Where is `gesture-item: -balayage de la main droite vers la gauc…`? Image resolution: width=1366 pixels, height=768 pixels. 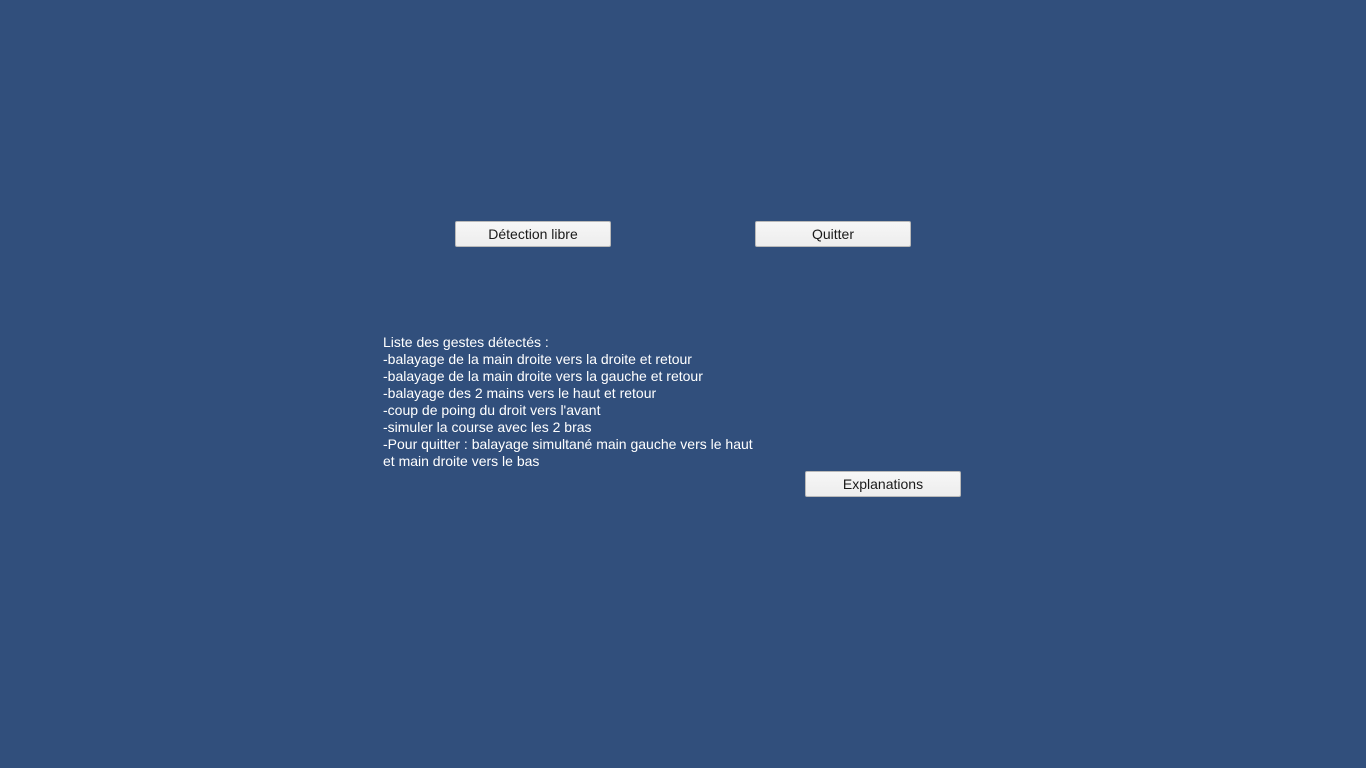
gesture-item: -balayage de la main droite vers la gauc… is located at coordinates (543, 376).